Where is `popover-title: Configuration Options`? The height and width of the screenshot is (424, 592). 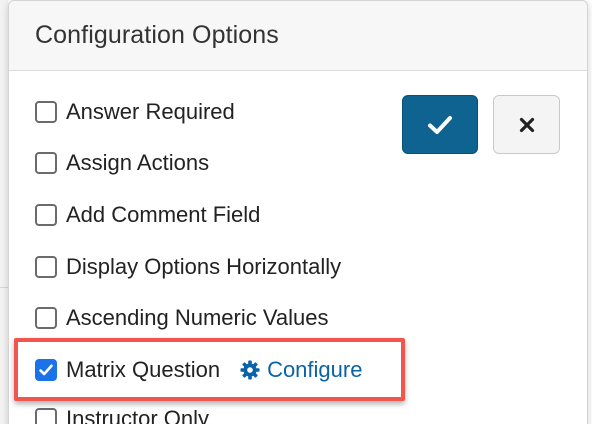
popover-title: Configuration Options is located at coordinates (157, 35).